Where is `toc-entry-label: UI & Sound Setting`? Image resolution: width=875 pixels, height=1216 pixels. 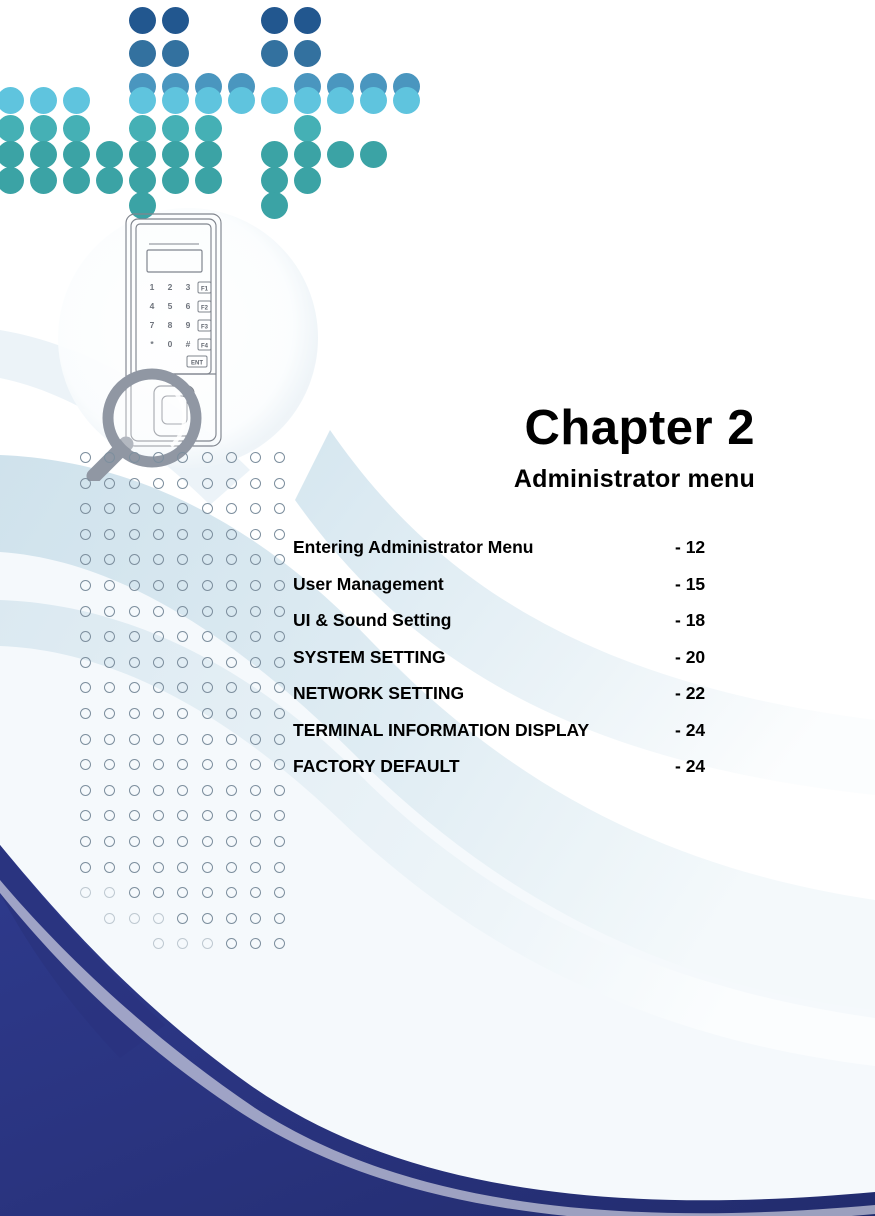
toc-entry-label: UI & Sound Setting is located at coordinates (372, 620).